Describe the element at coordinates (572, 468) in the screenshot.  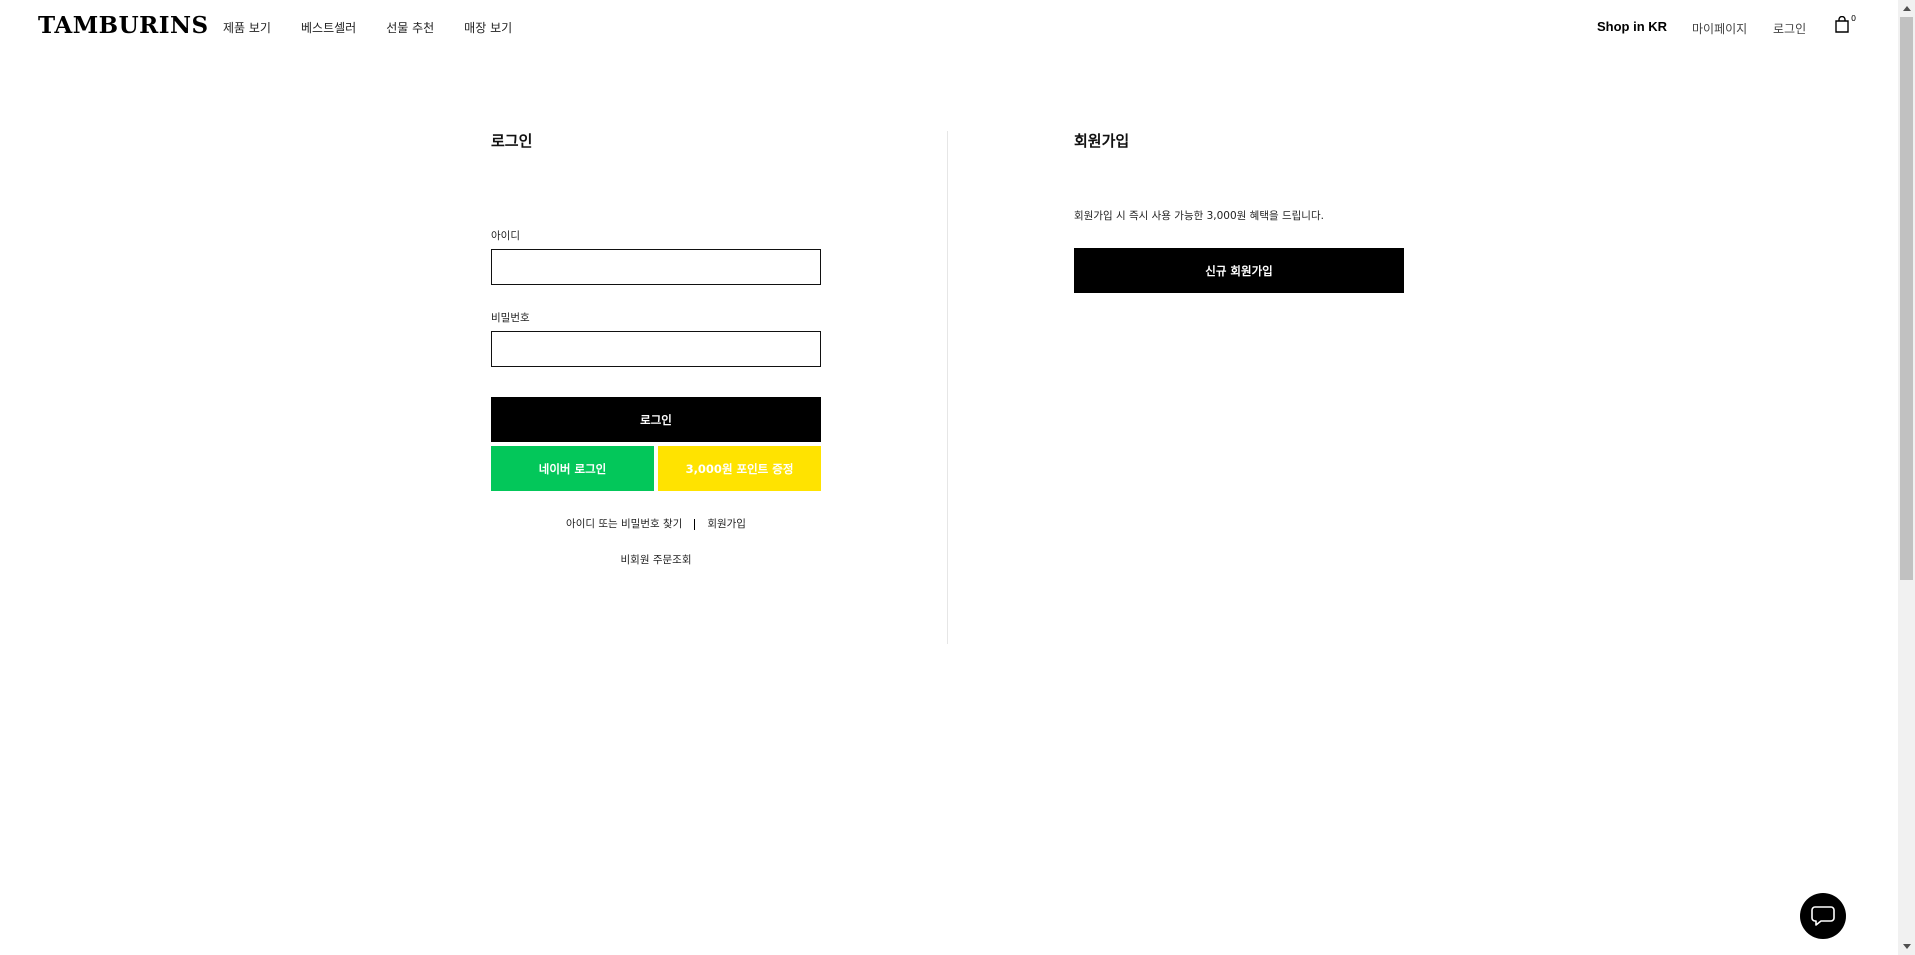
I see `naver-login-button: 네이버 로그인` at that location.